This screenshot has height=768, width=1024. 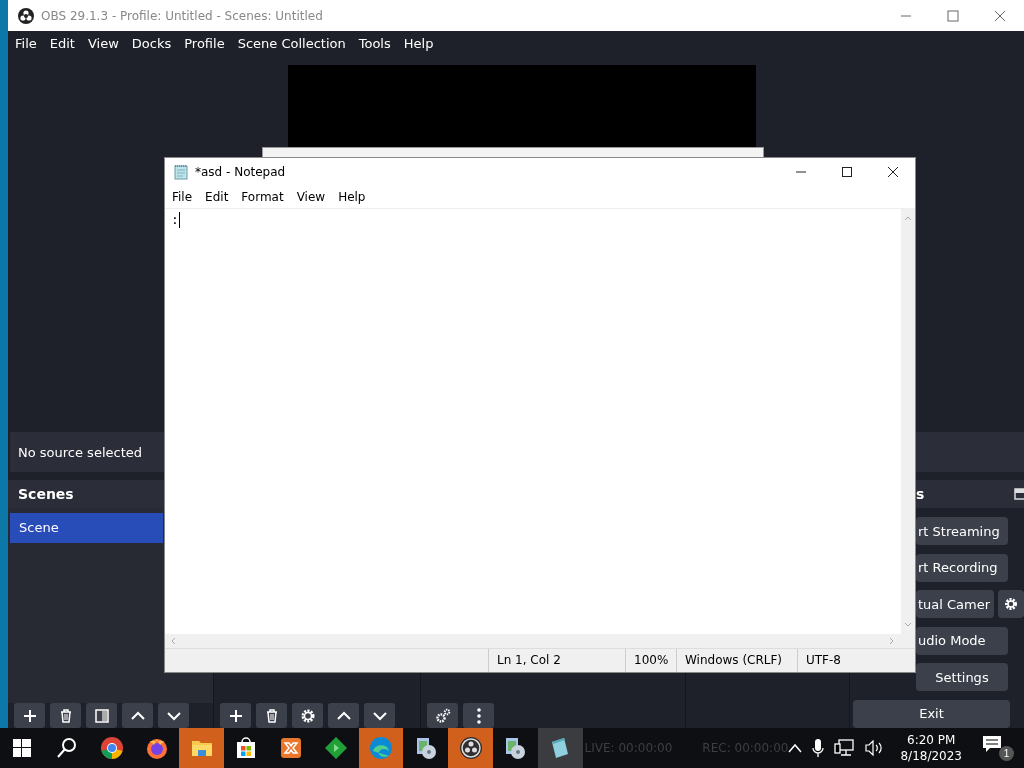 What do you see at coordinates (560, 748) in the screenshot?
I see `notepad-button` at bounding box center [560, 748].